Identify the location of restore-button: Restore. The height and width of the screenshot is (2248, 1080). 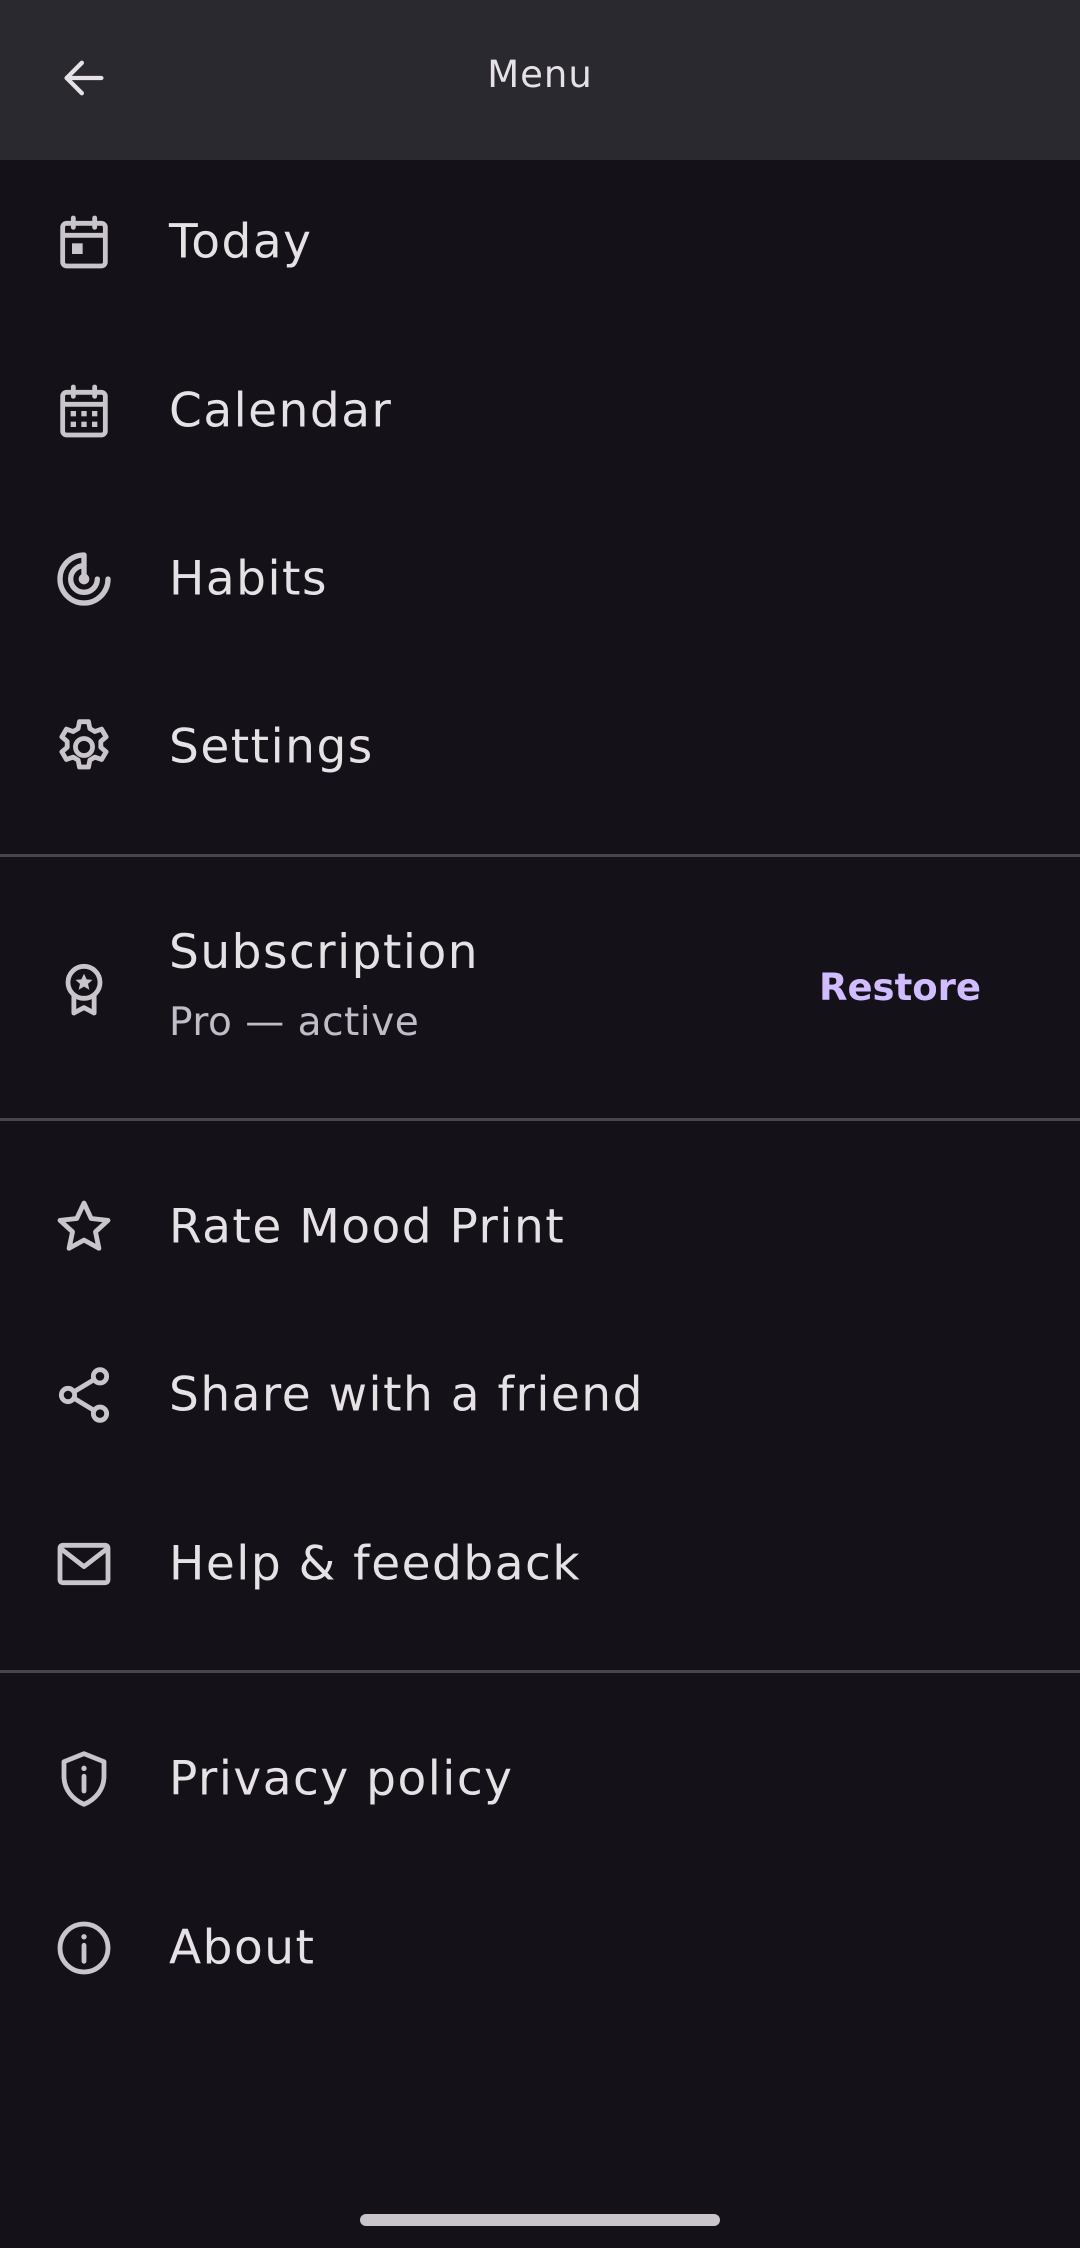
(900, 987).